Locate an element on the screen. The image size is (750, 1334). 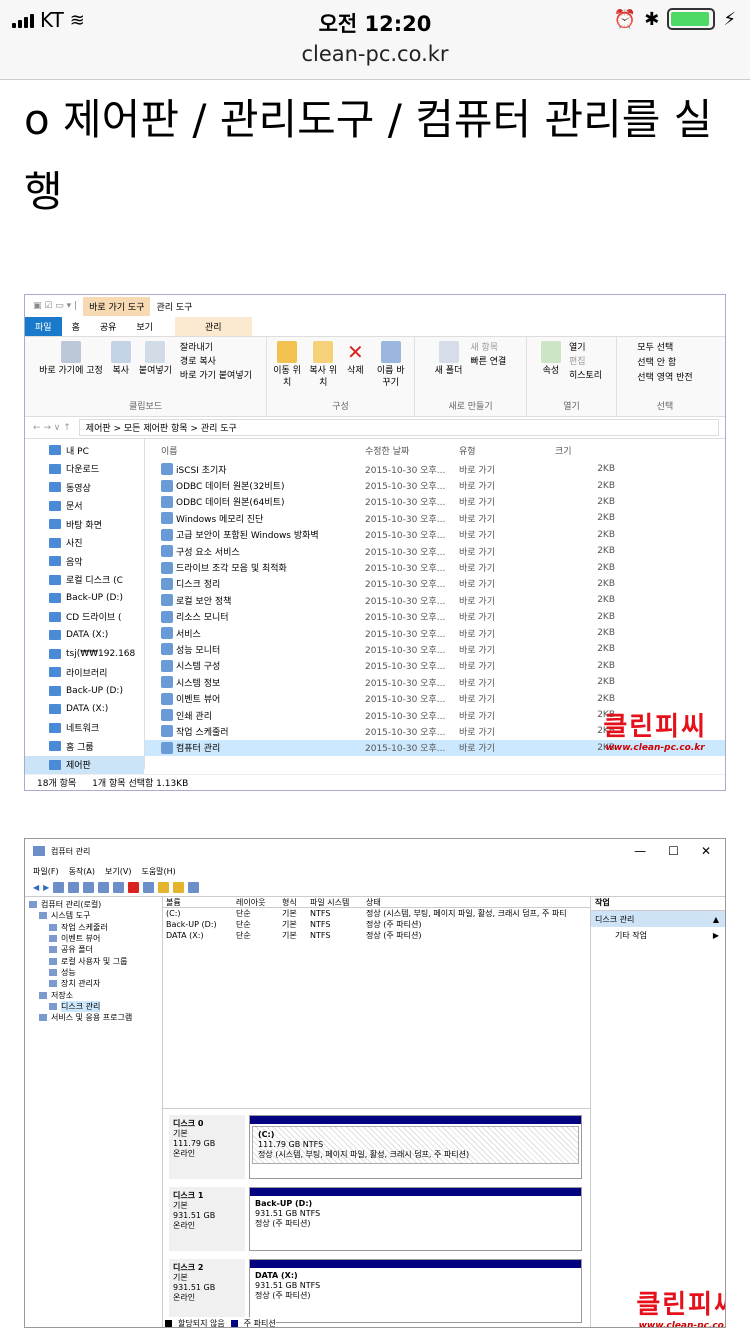
easy-access-button: 빠른 연결 is located at coordinates (488, 362).